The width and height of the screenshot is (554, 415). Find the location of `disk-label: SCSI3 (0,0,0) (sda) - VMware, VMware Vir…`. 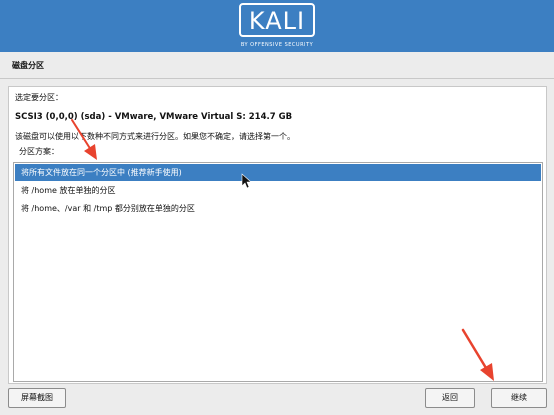

disk-label: SCSI3 (0,0,0) (sda) - VMware, VMware Vir… is located at coordinates (154, 117).